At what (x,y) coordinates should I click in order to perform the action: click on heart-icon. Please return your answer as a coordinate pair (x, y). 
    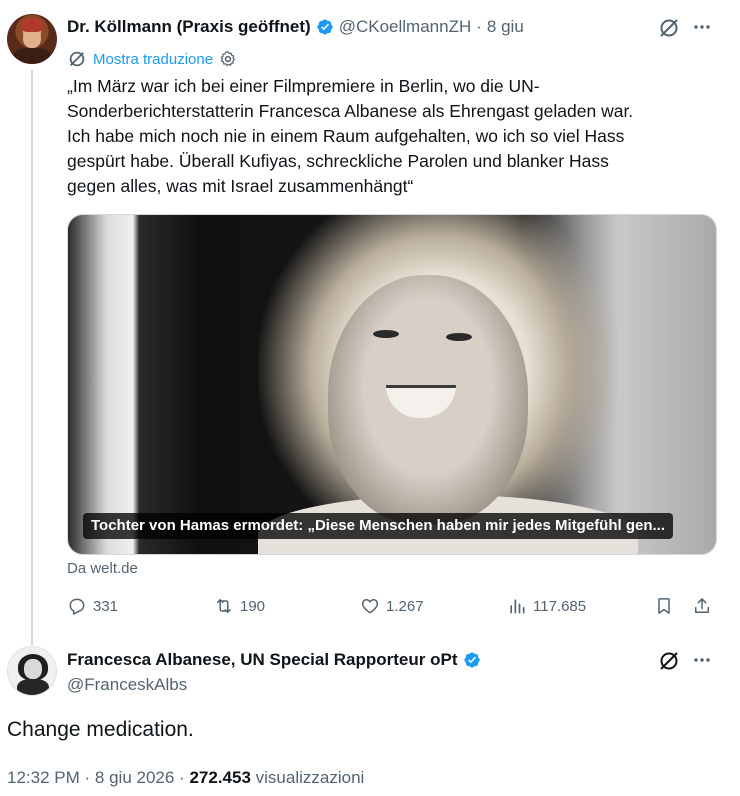
    Looking at the image, I should click on (370, 606).